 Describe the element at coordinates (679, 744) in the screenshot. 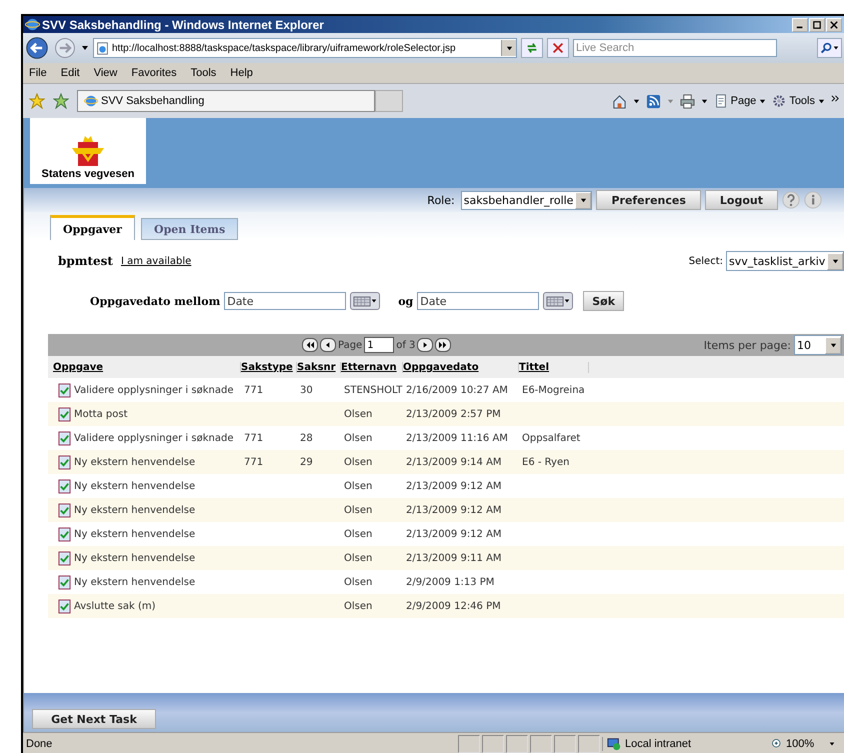

I see `security-zone: Local intranet` at that location.